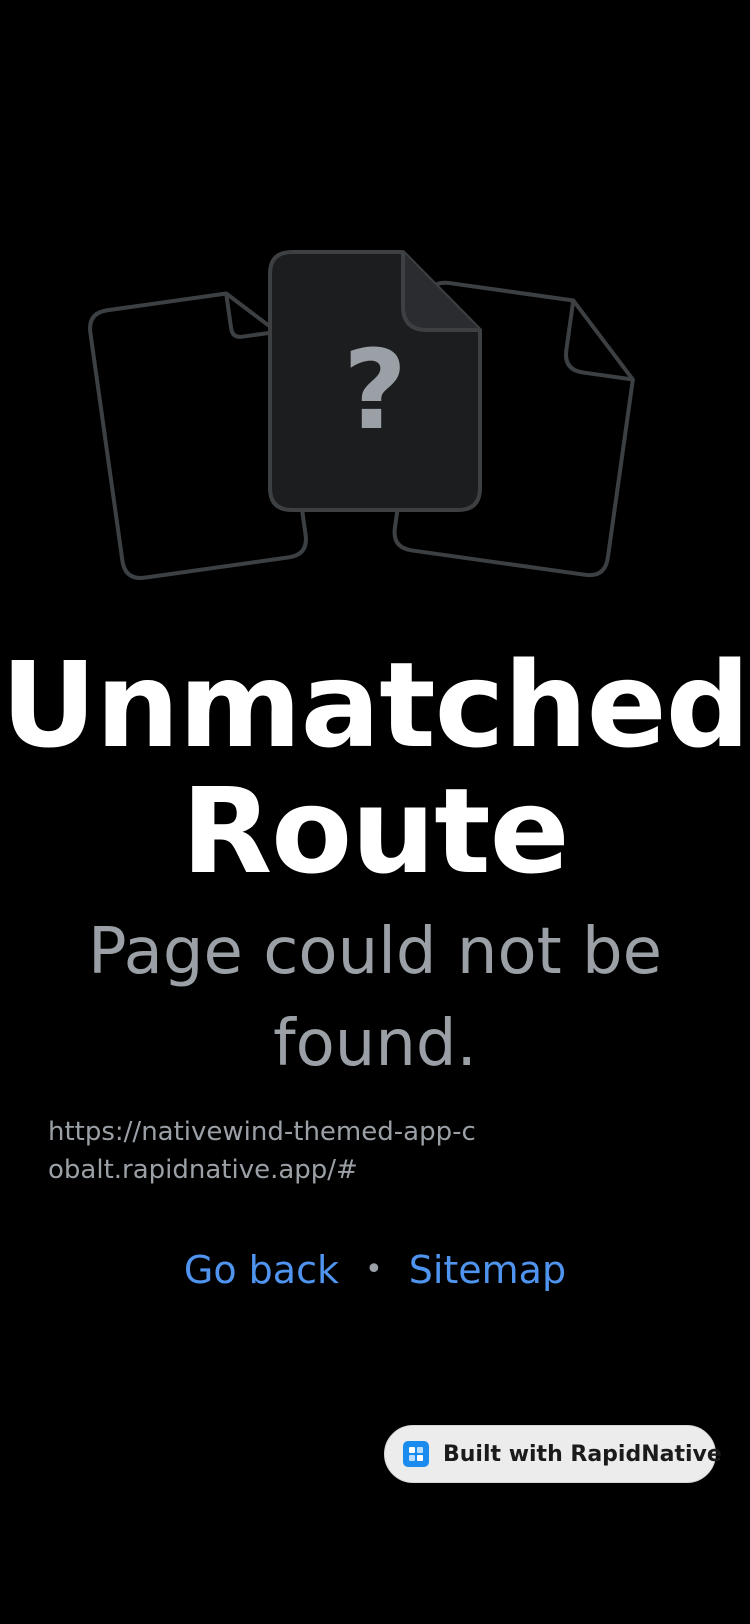 The image size is (750, 1624). What do you see at coordinates (416, 1454) in the screenshot?
I see `rapidnative-logo-icon` at bounding box center [416, 1454].